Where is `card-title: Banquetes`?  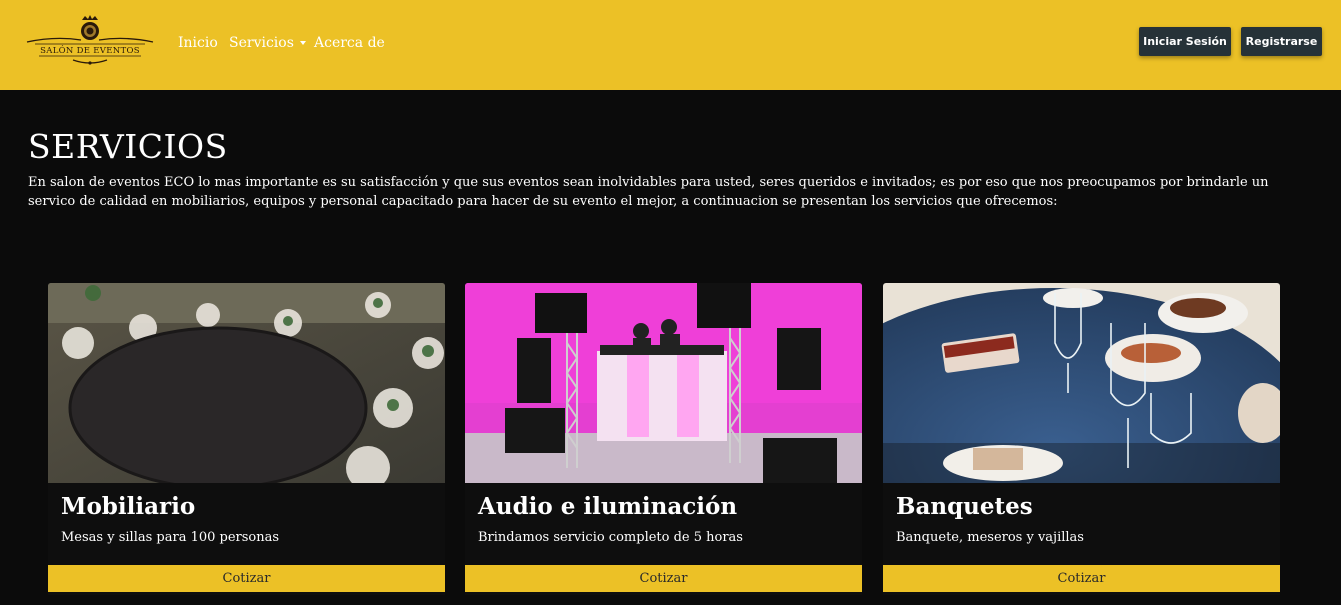 card-title: Banquetes is located at coordinates (964, 506).